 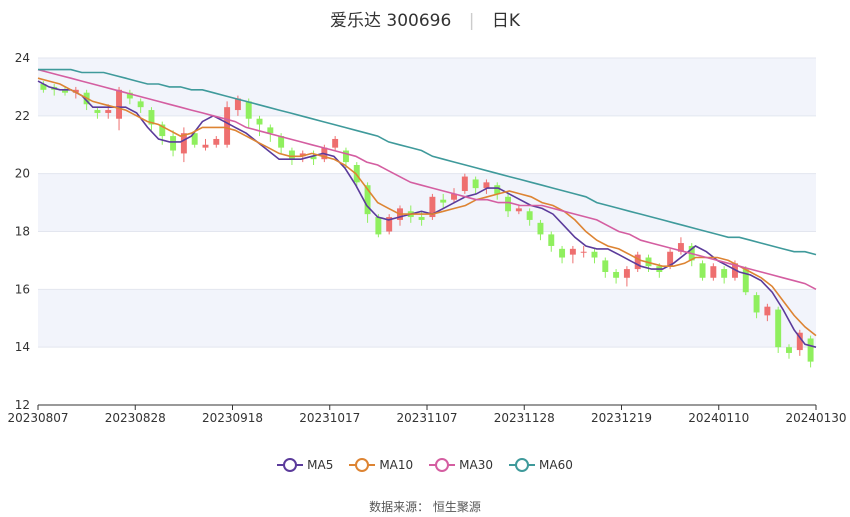 I want to click on x-tick-label: 20230807, so click(x=37, y=418).